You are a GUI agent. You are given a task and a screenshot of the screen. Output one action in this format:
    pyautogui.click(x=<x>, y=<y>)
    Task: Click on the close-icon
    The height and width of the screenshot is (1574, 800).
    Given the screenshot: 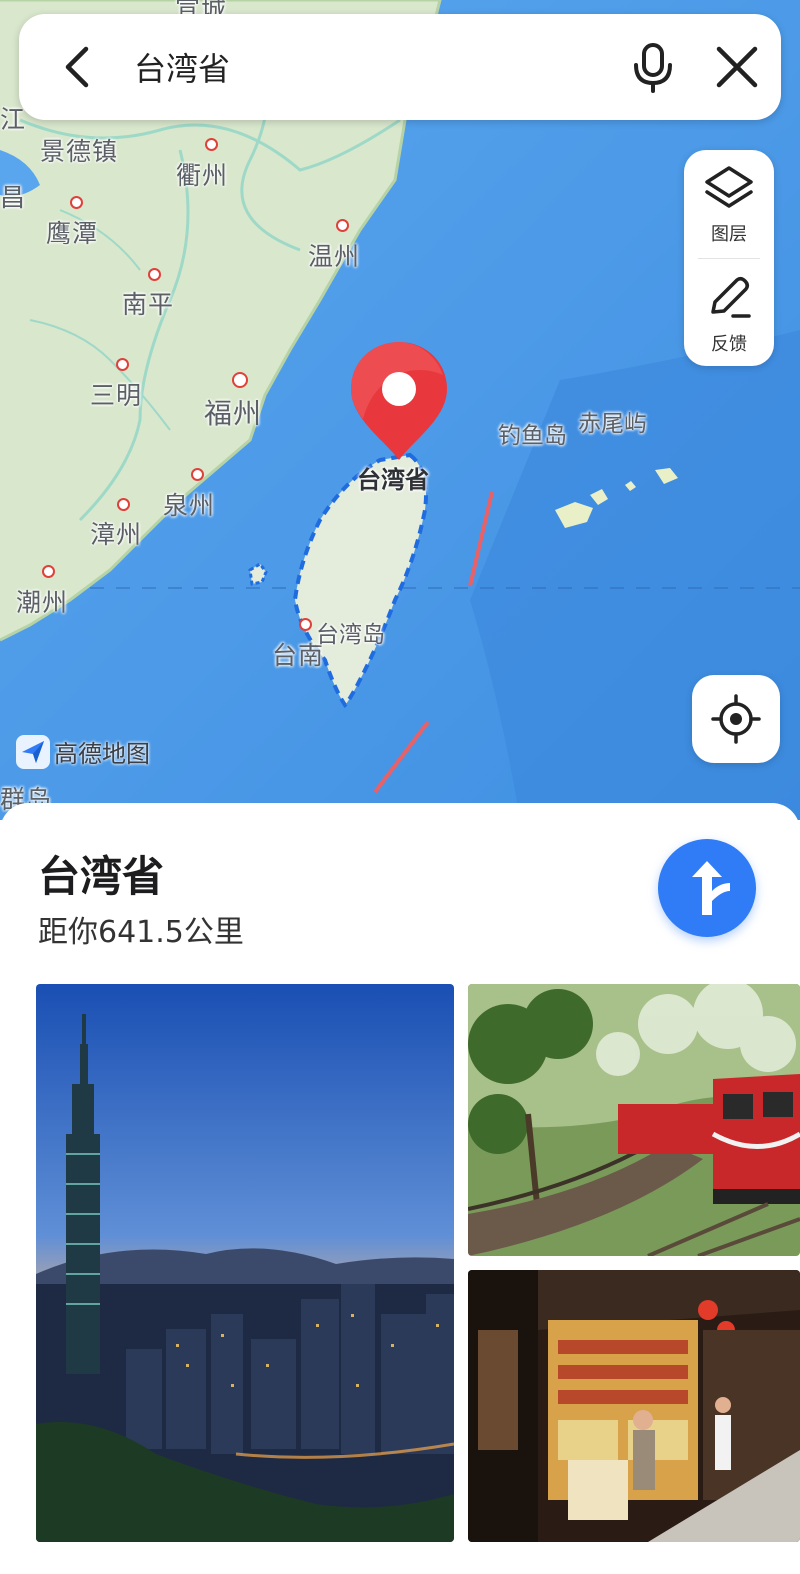 What is the action you would take?
    pyautogui.click(x=737, y=67)
    